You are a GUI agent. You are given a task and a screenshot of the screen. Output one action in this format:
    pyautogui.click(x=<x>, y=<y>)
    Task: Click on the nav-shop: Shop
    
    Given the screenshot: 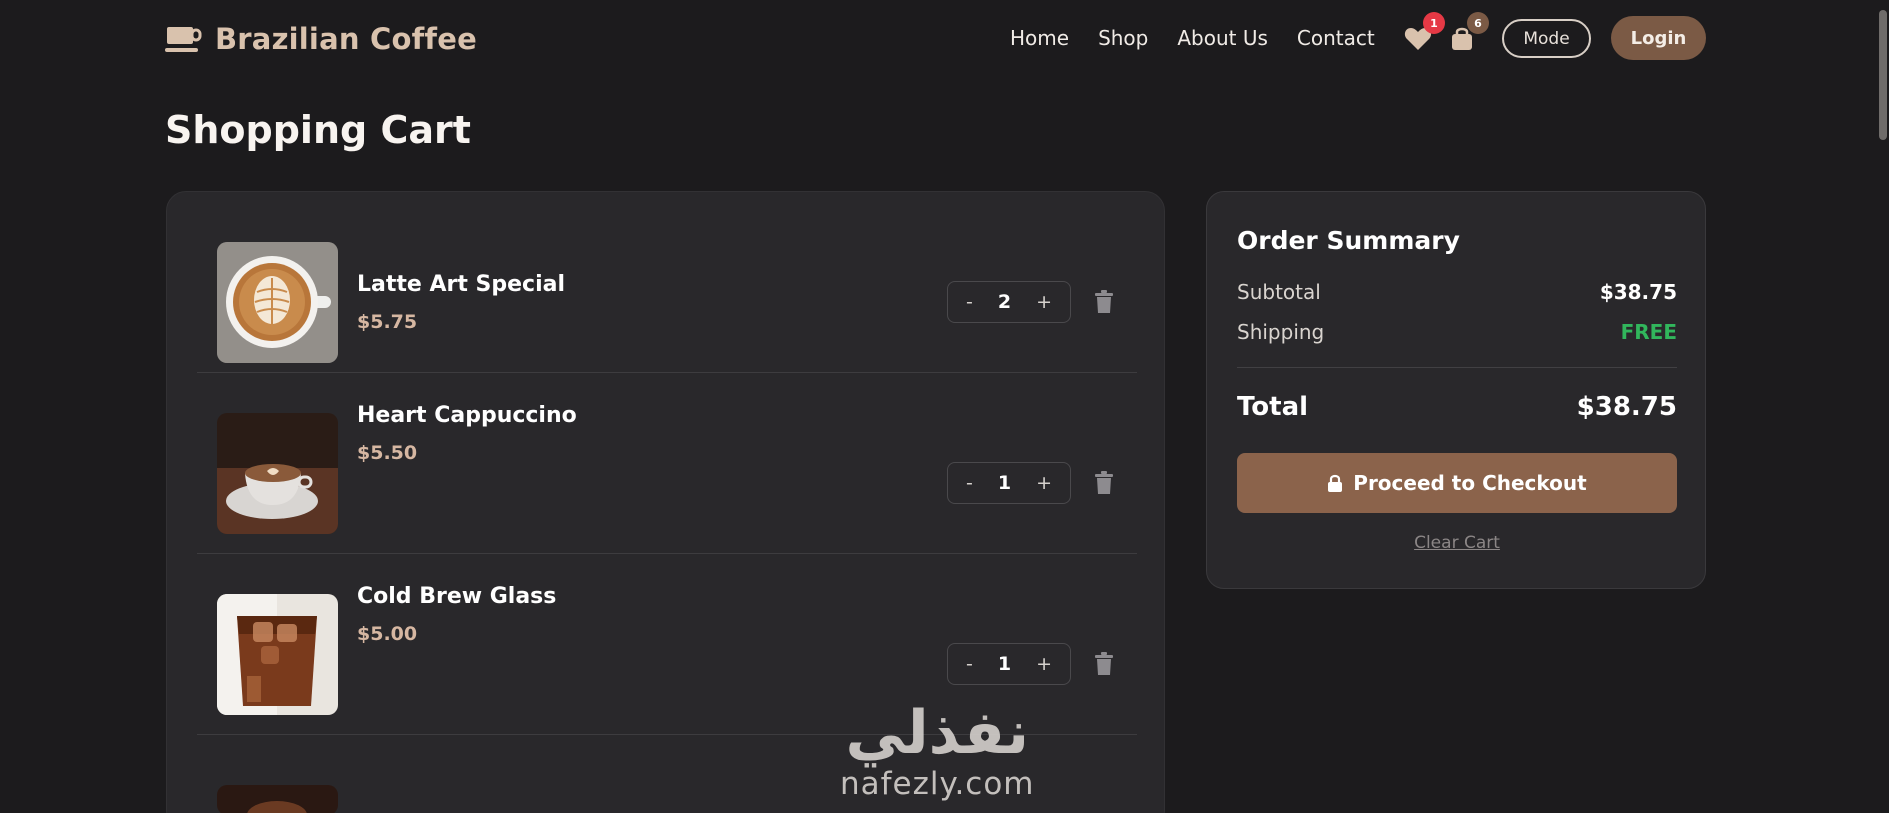 What is the action you would take?
    pyautogui.click(x=1123, y=38)
    